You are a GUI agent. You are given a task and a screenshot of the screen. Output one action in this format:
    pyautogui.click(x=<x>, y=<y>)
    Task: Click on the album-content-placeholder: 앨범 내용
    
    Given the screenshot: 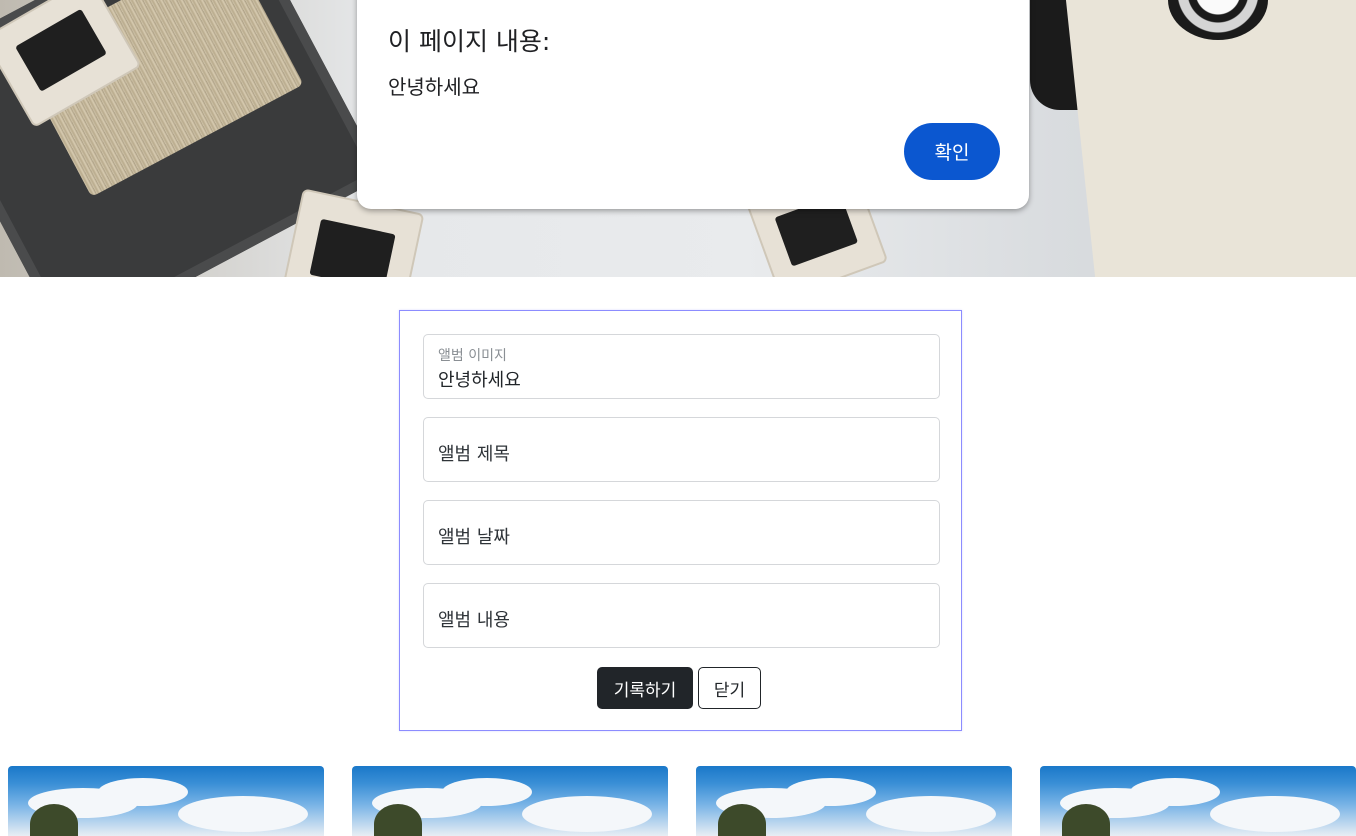 What is the action you would take?
    pyautogui.click(x=474, y=620)
    